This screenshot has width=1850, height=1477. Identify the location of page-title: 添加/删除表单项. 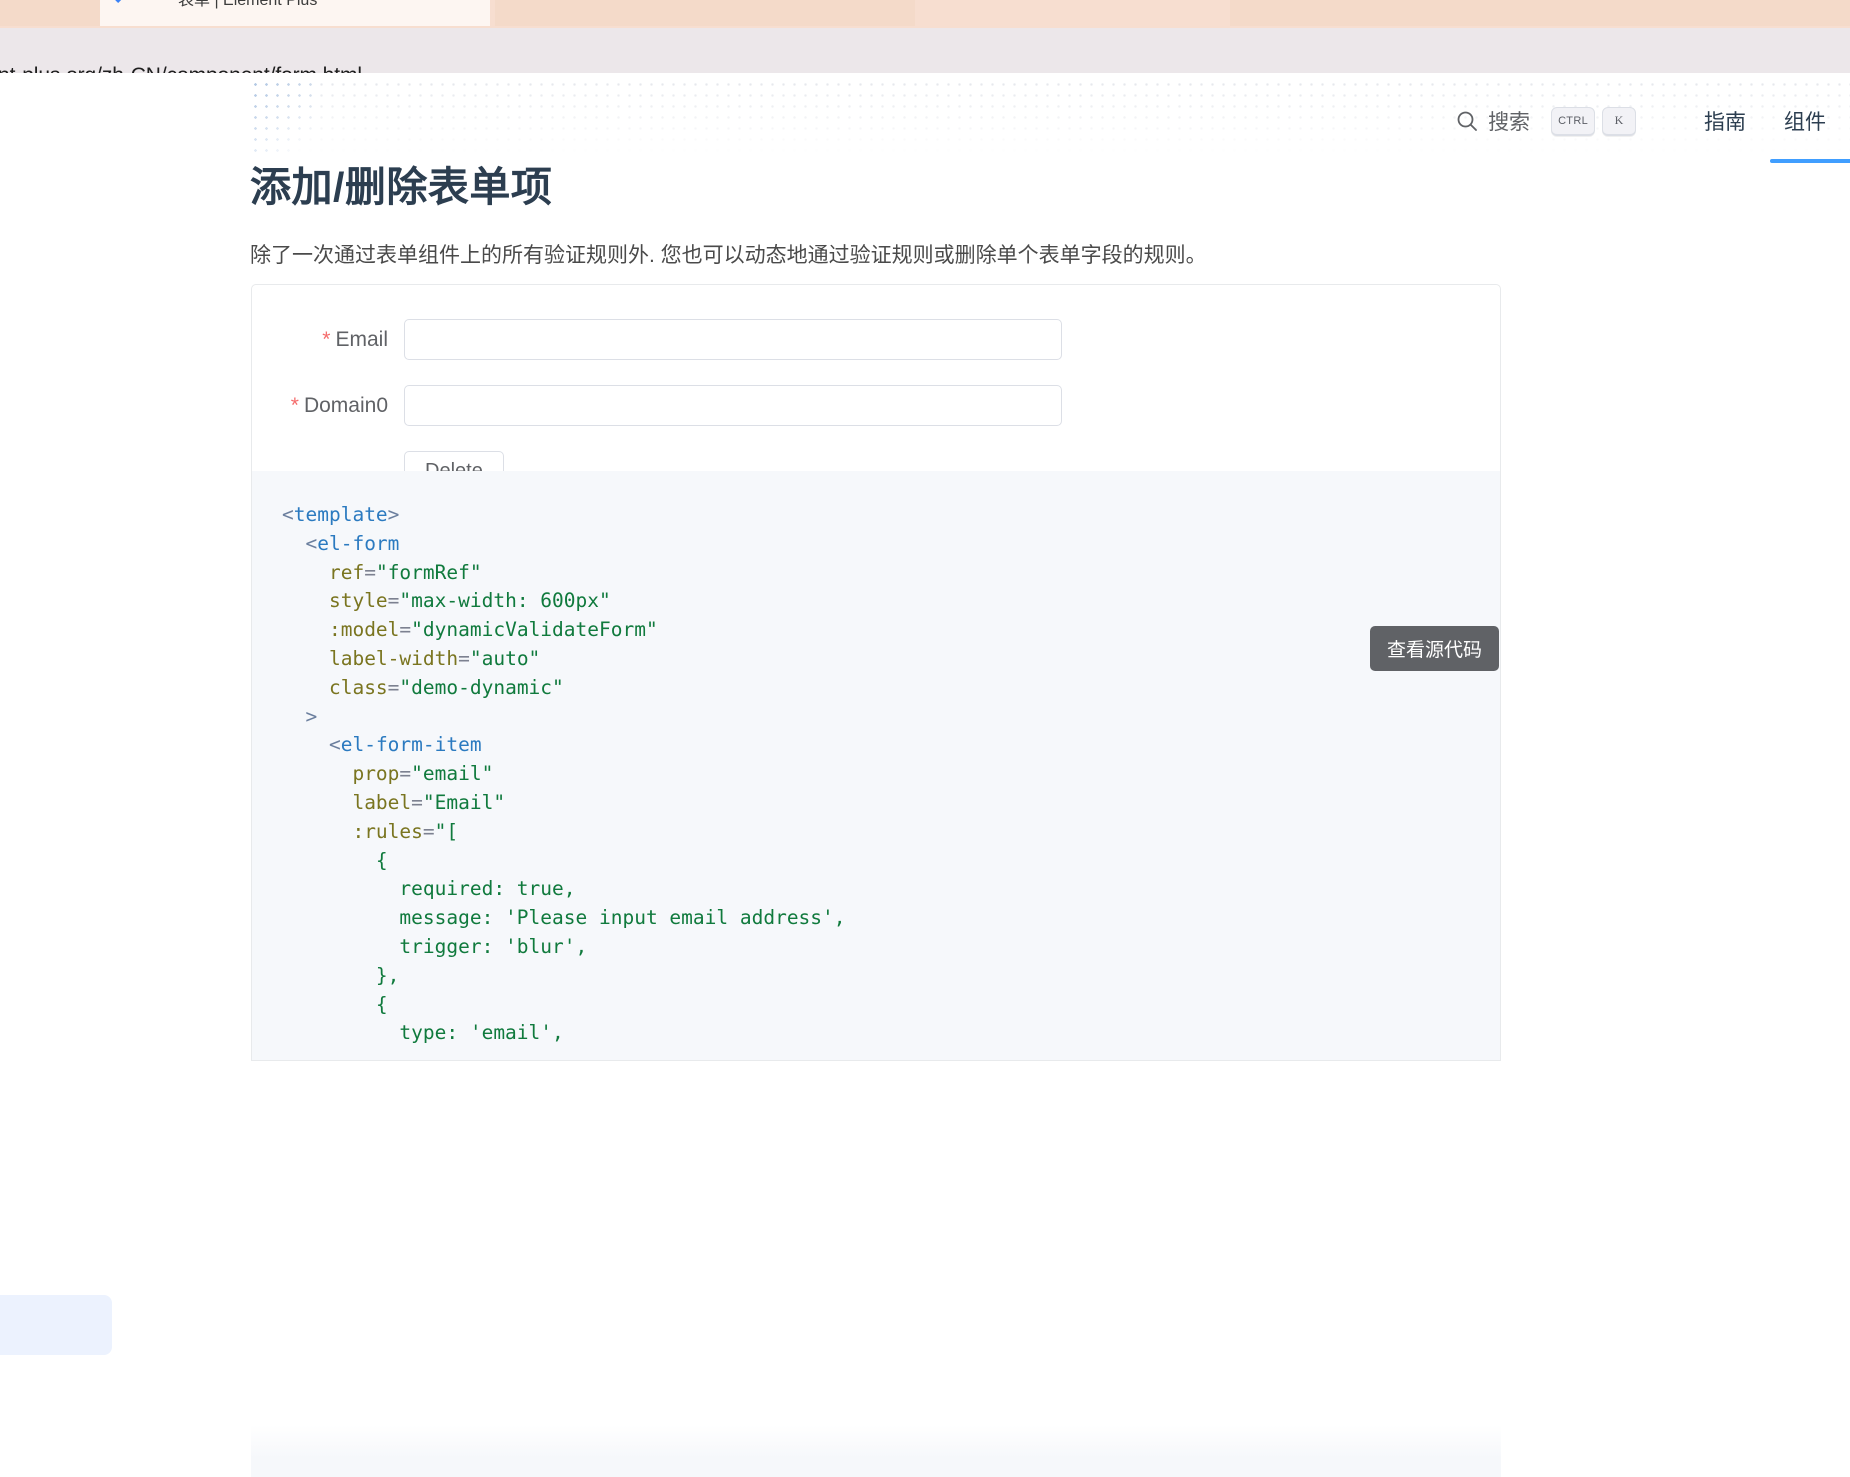
(401, 187).